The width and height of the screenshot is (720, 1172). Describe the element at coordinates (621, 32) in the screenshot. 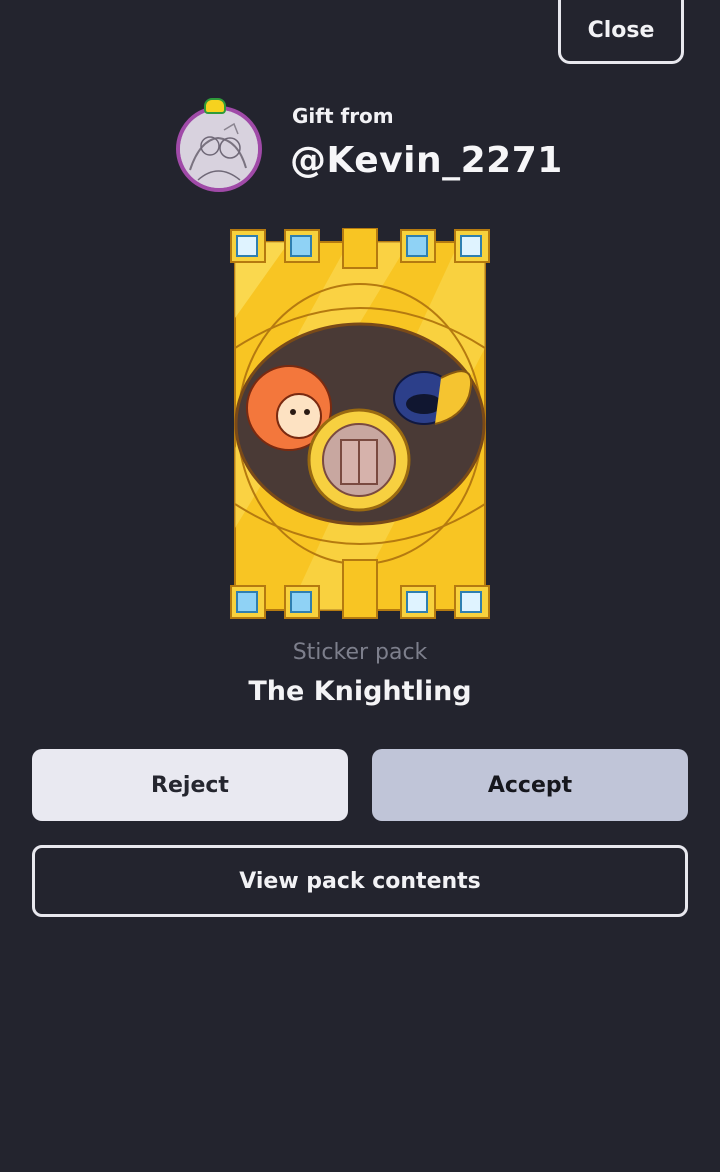

I see `close-button: Close` at that location.